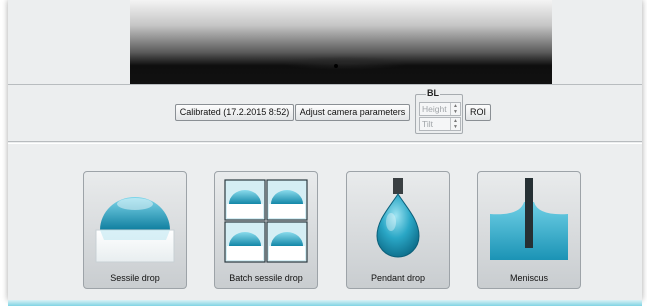 The width and height of the screenshot is (647, 306). Describe the element at coordinates (352, 112) in the screenshot. I see `adjust-camera-parameters-button: Adjust camera parameters` at that location.